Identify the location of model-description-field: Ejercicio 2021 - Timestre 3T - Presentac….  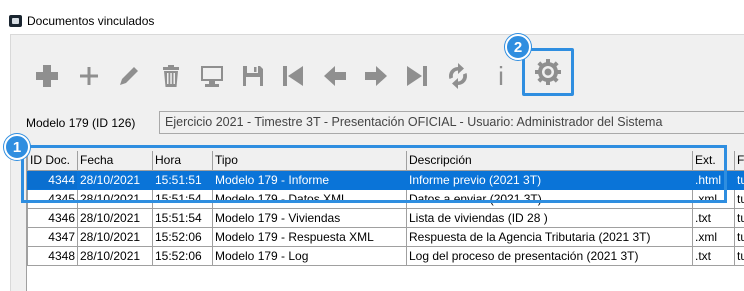
(451, 122).